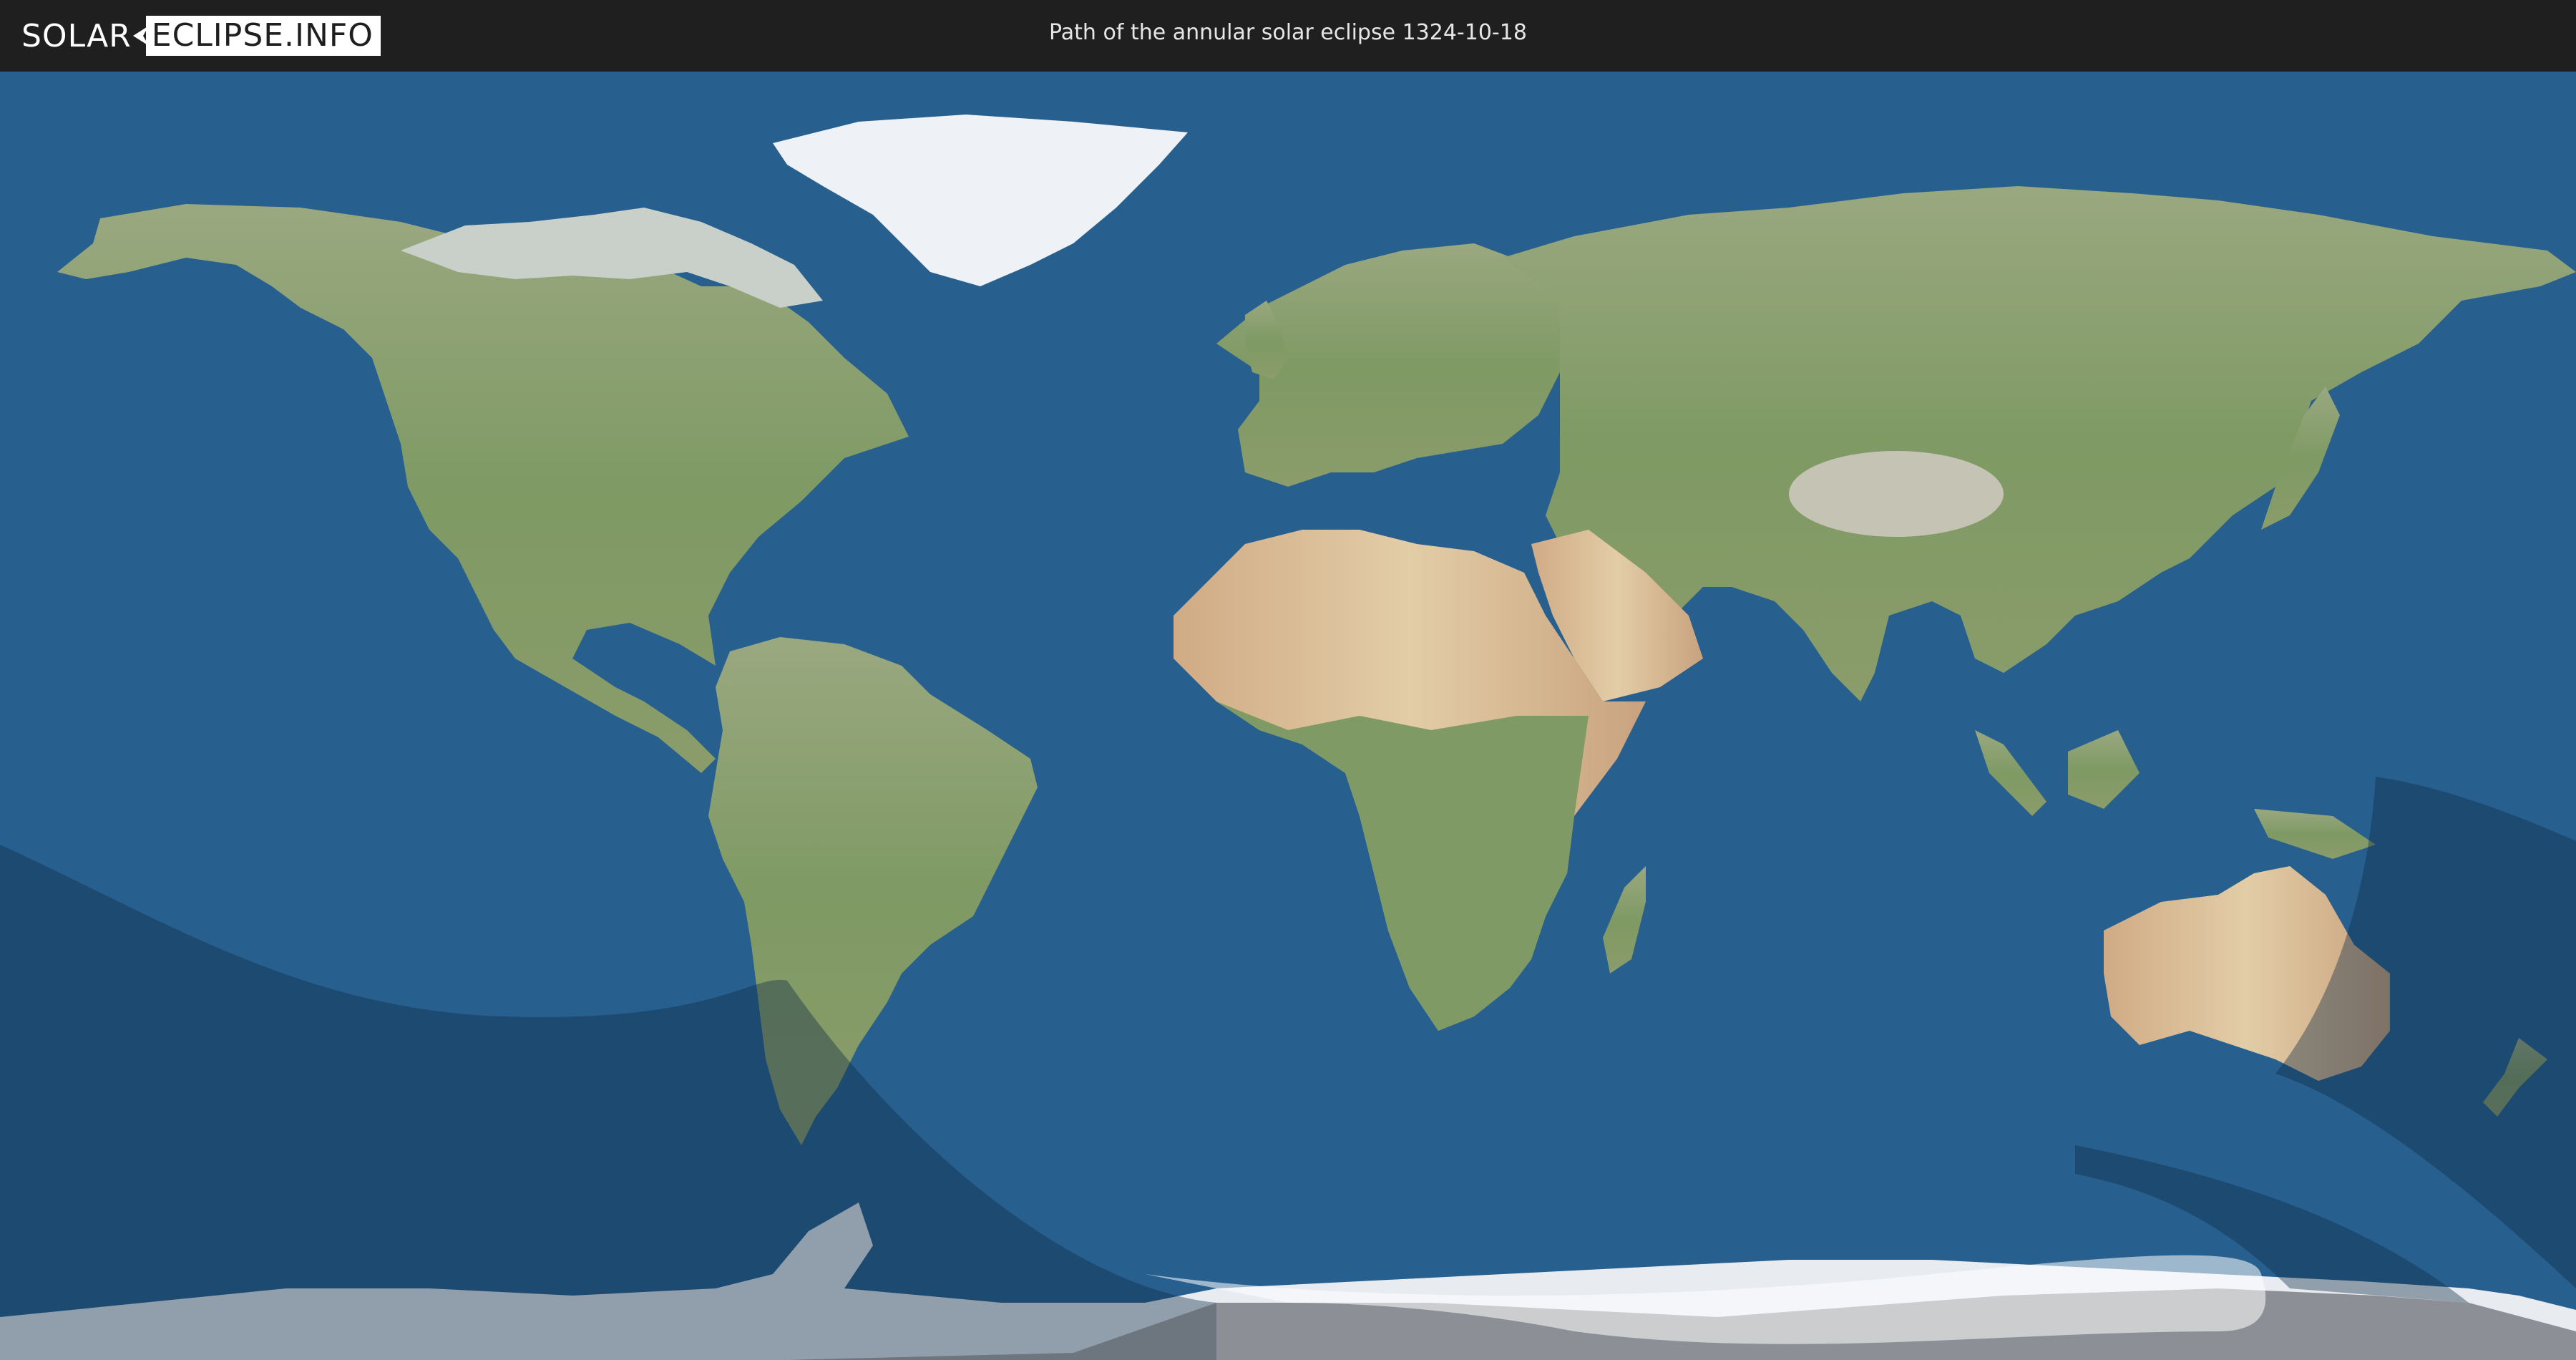 This screenshot has height=1360, width=2576. I want to click on tibetan-plateau, so click(1896, 494).